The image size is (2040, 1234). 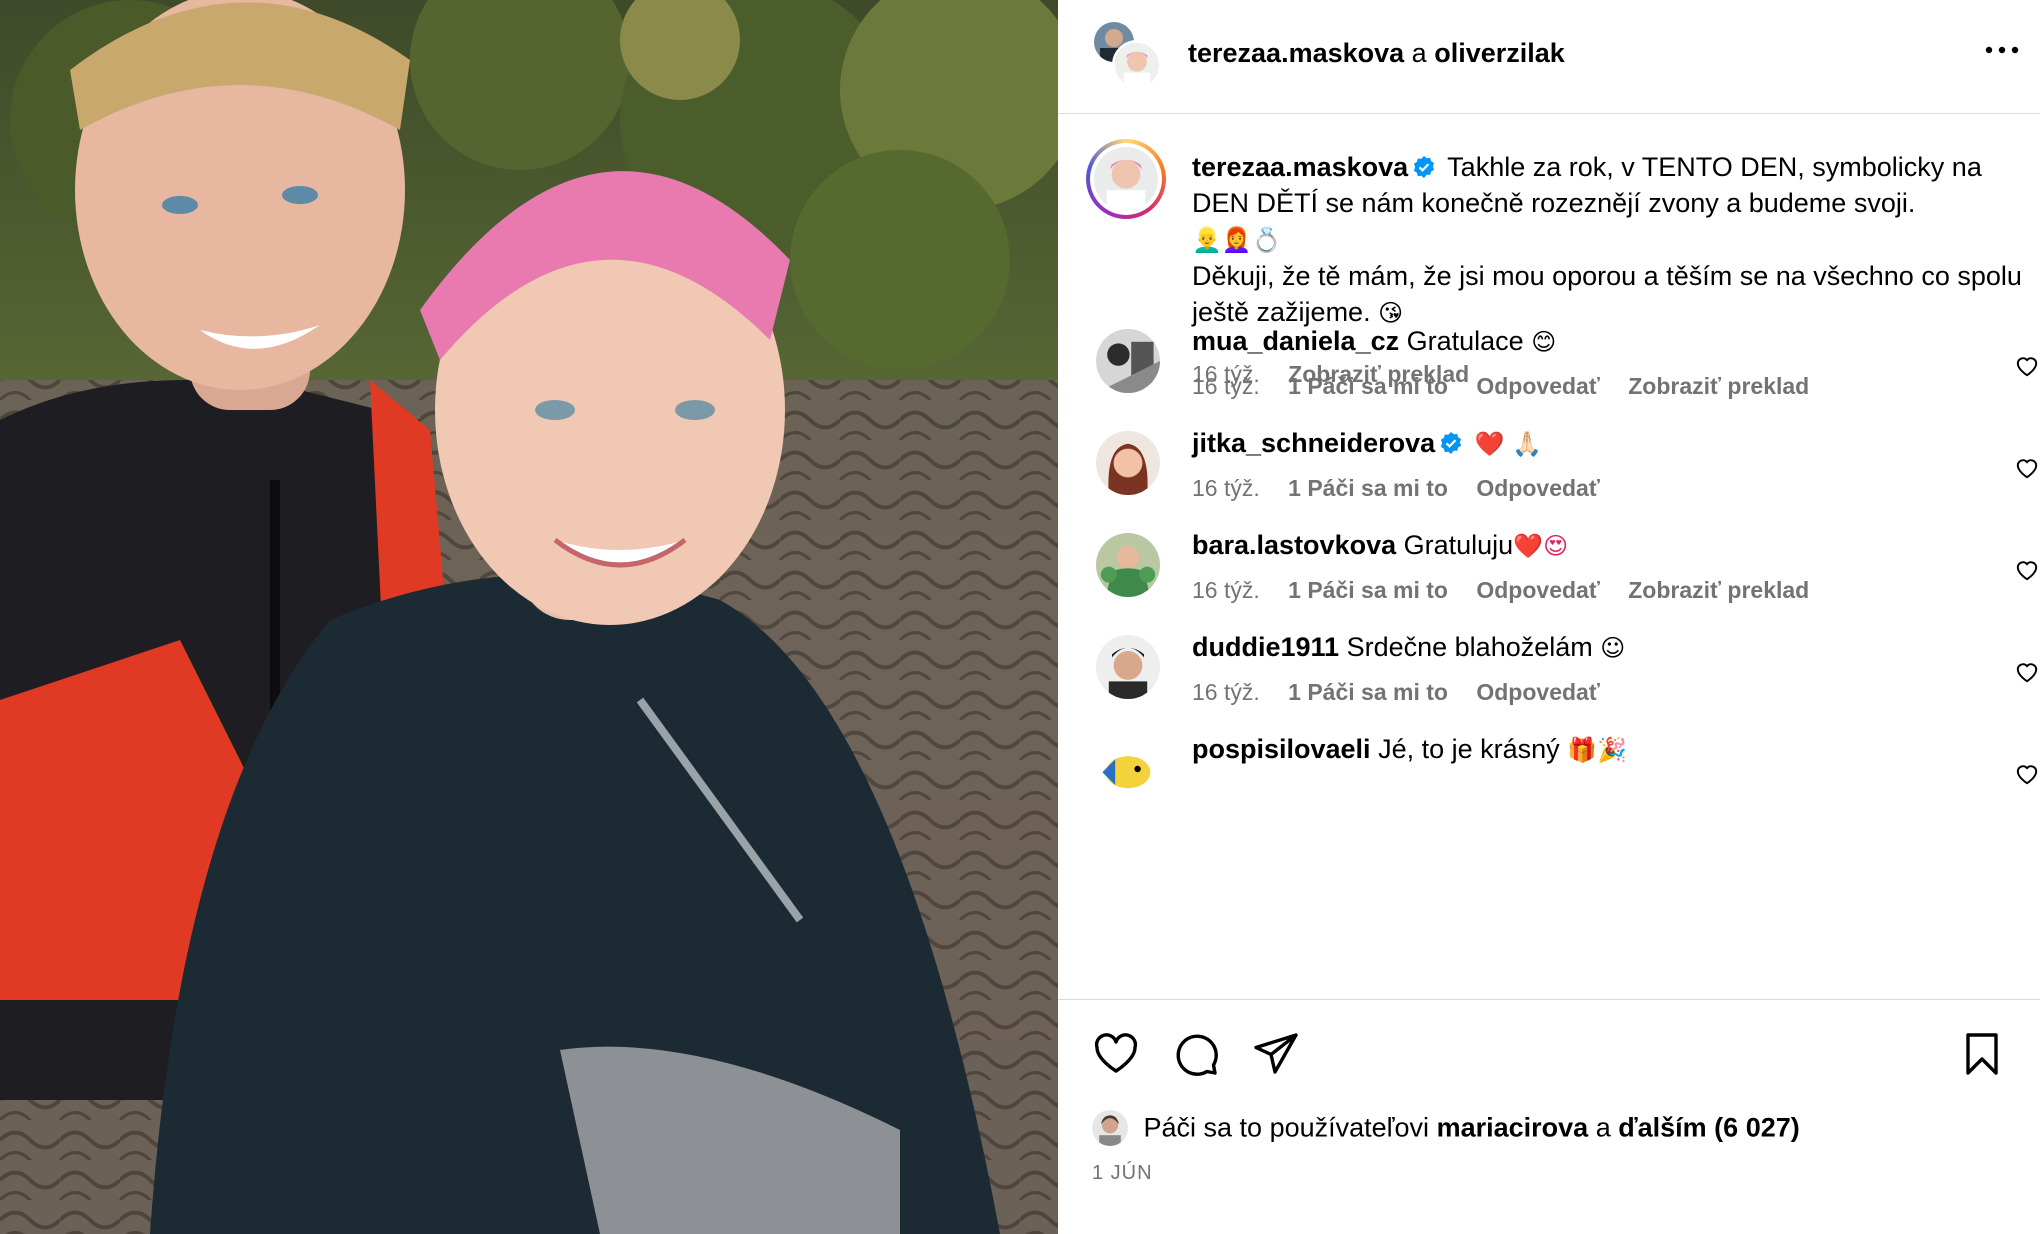 What do you see at coordinates (1313, 443) in the screenshot?
I see `comment-username: jitka_schneiderova` at bounding box center [1313, 443].